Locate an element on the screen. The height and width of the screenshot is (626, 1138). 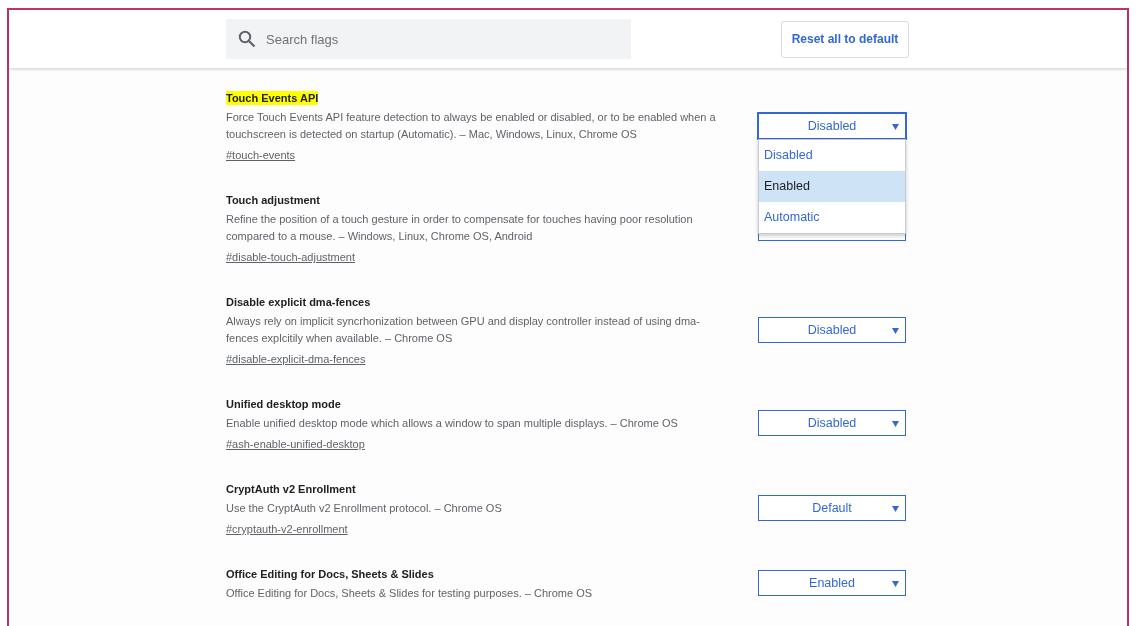
flag-description: Enable unified desktop mode which allows a window to span multiple displays. – Chrome OS is located at coordinates (452, 423).